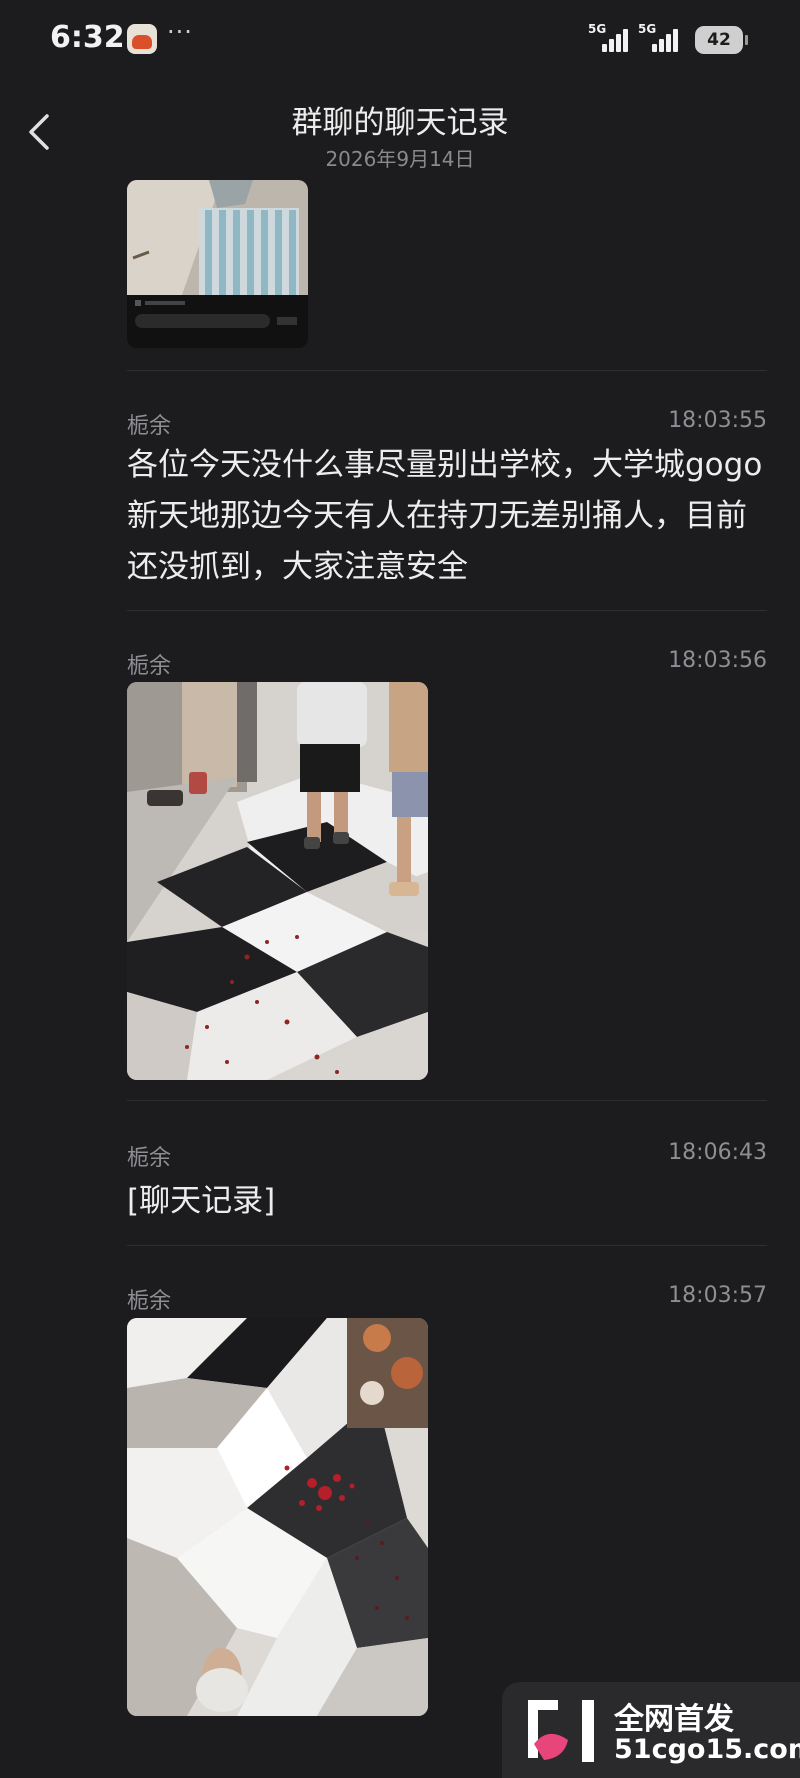 This screenshot has height=1778, width=800. I want to click on message-time: 18:03:55, so click(717, 420).